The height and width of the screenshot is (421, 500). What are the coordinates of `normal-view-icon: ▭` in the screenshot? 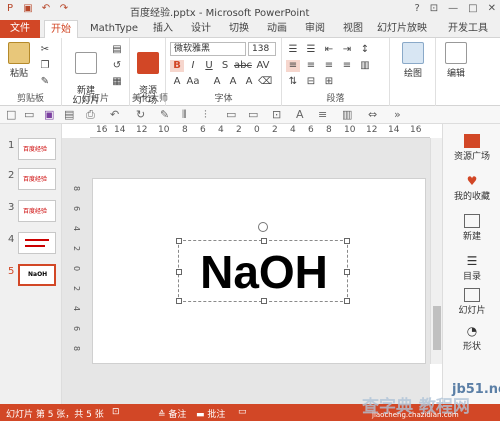 It's located at (242, 412).